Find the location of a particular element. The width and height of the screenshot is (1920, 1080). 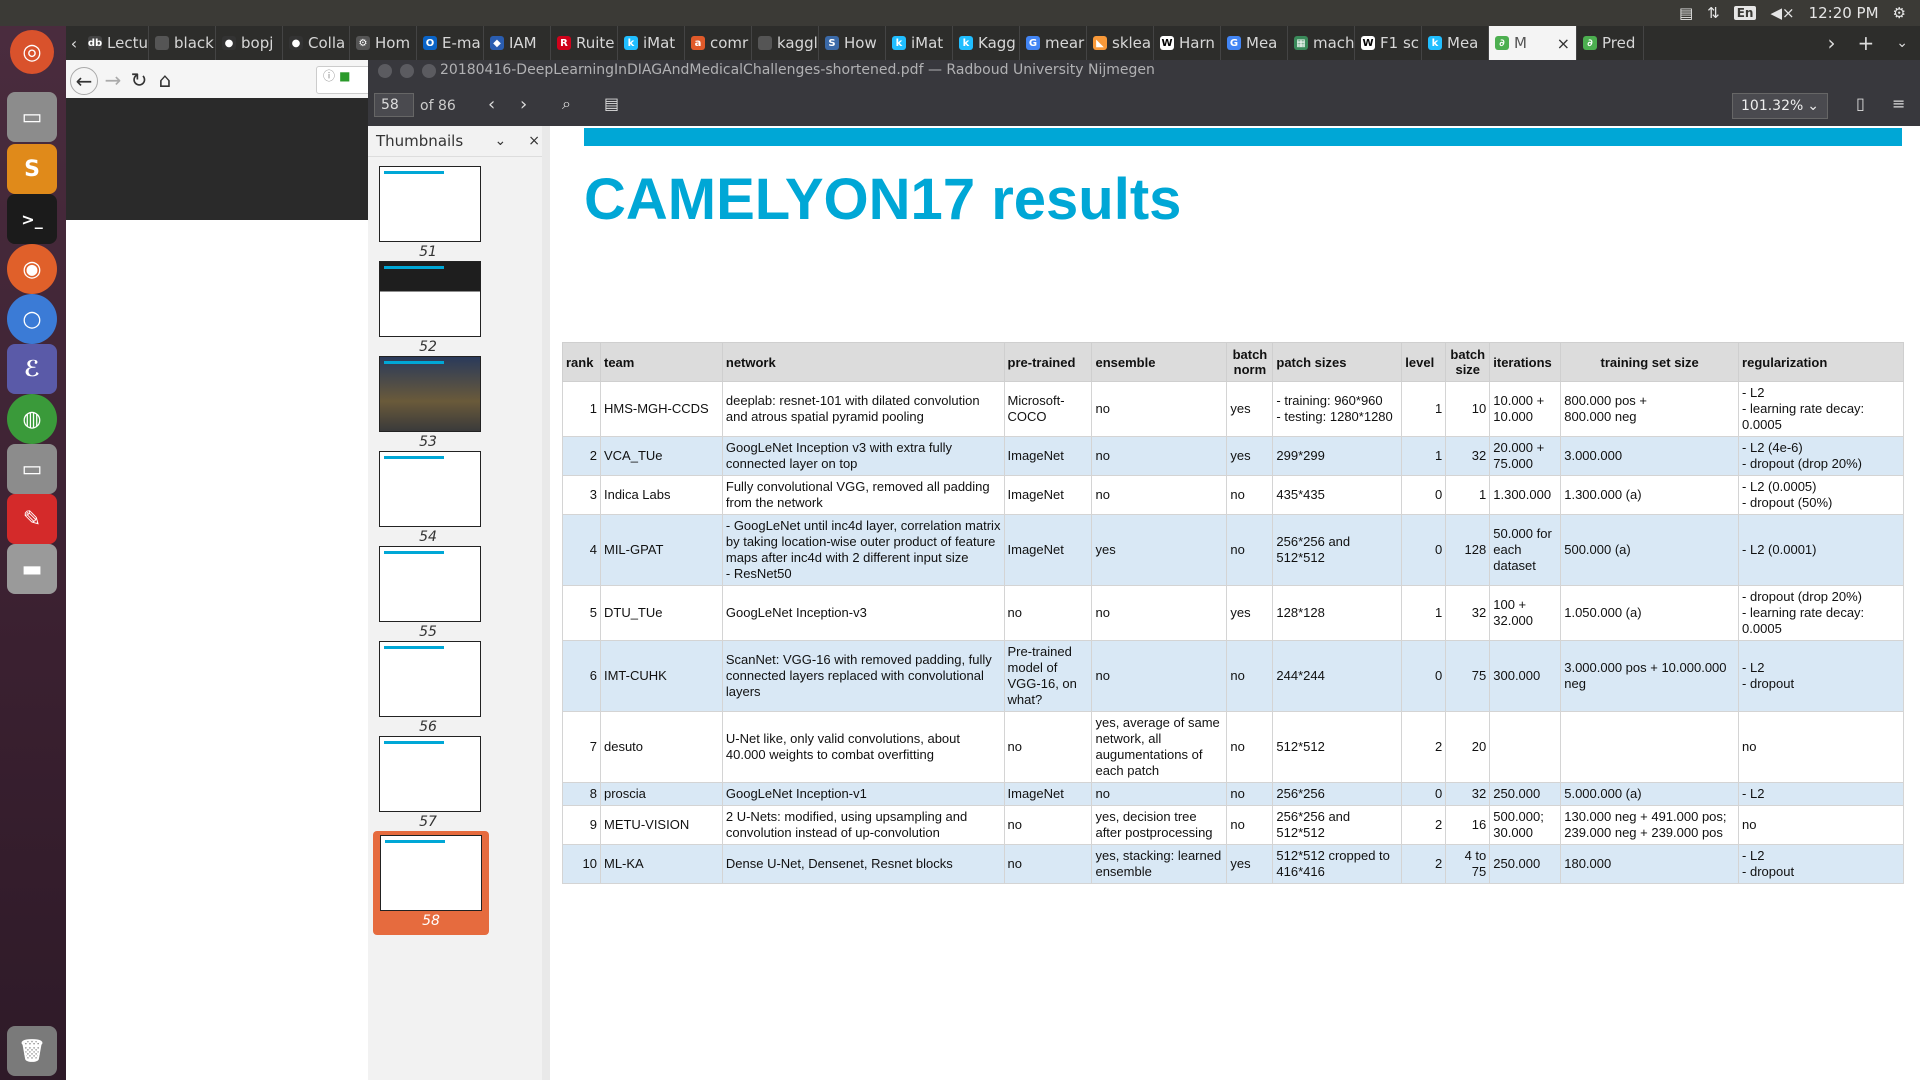

sublime-text-icon: S is located at coordinates (32, 169).